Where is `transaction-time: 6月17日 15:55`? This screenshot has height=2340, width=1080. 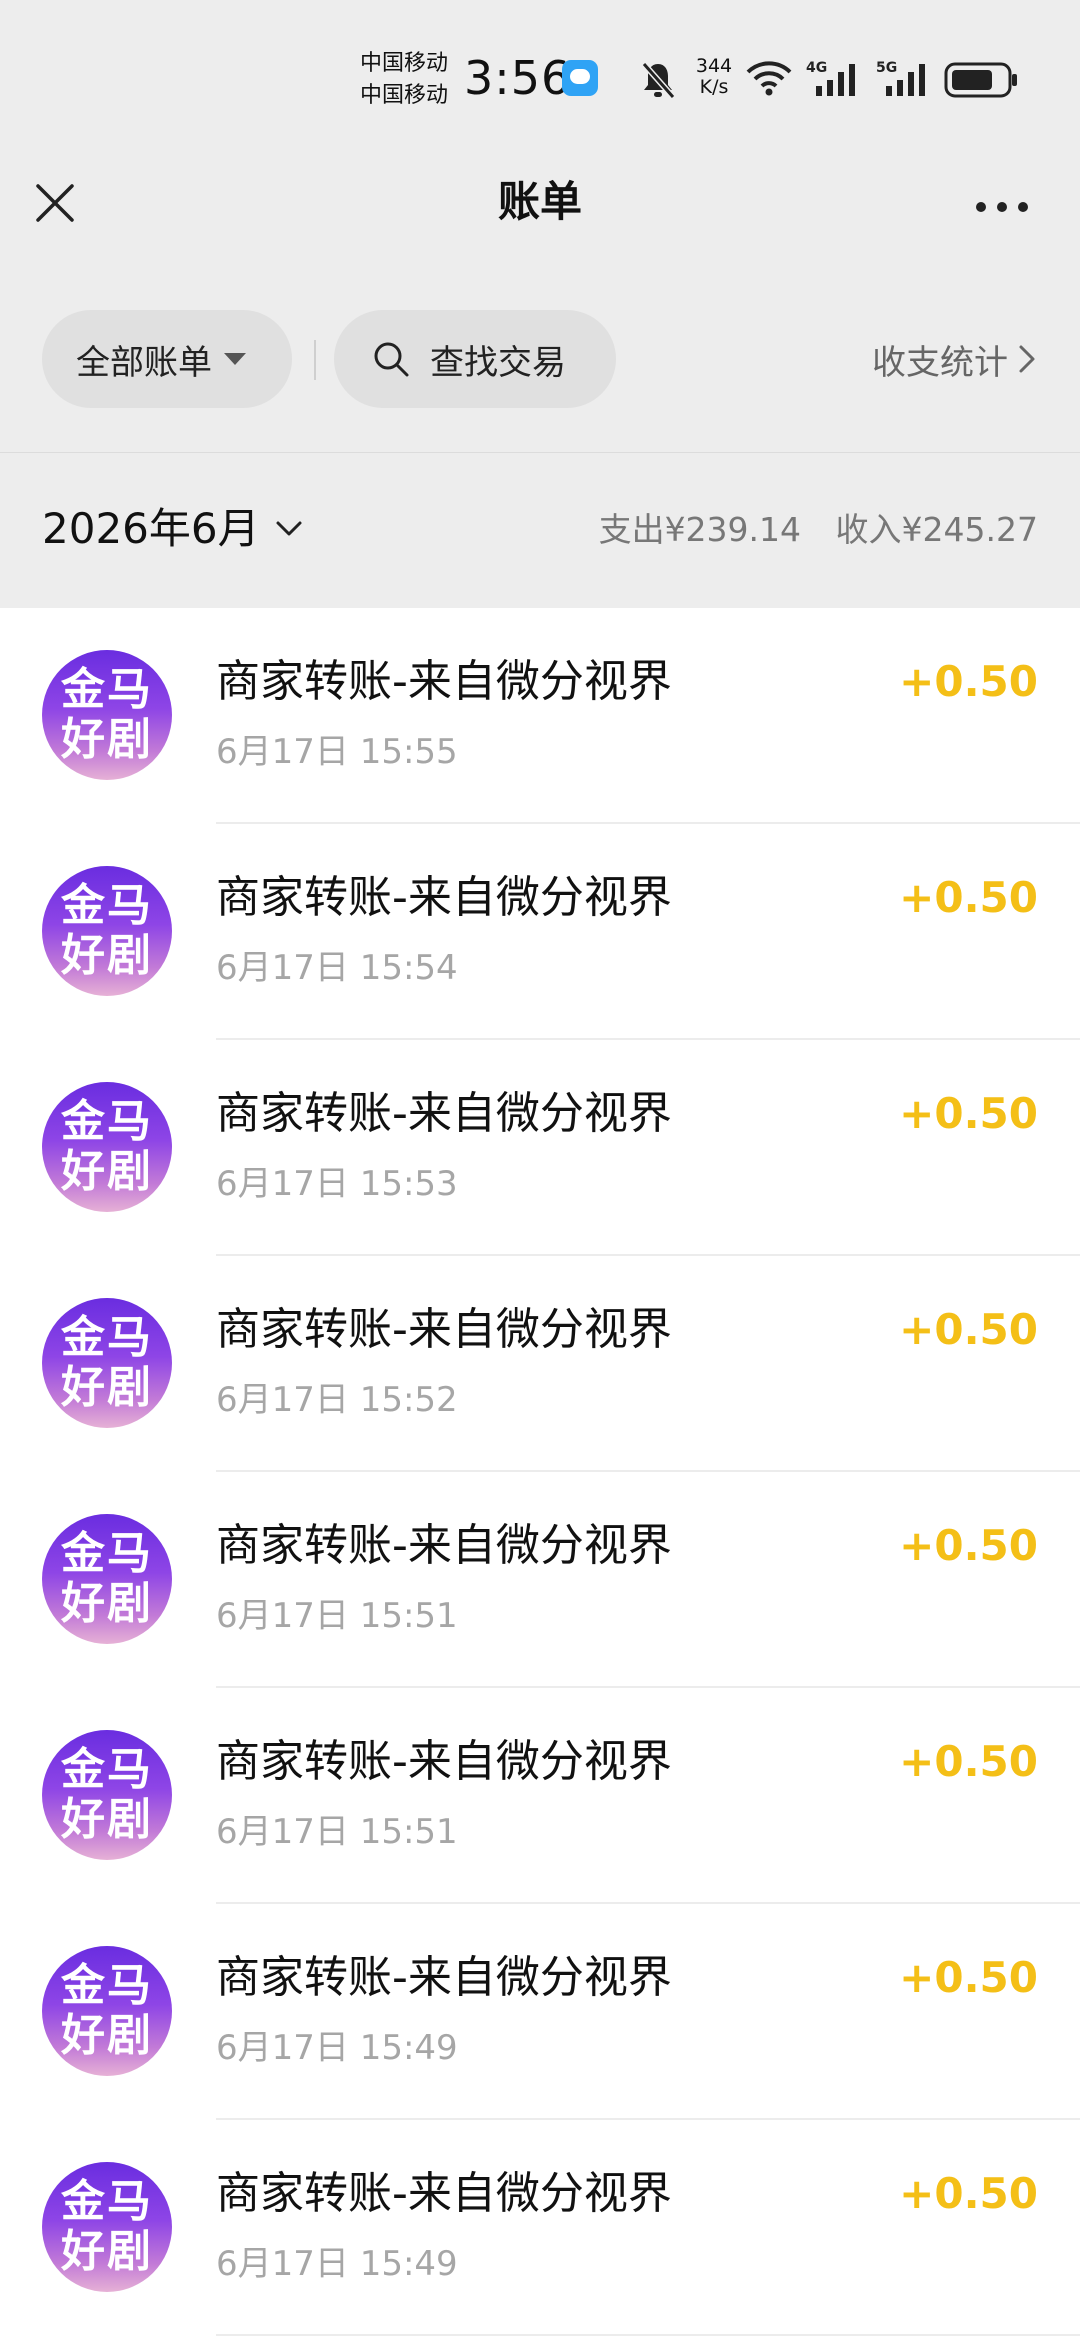 transaction-time: 6月17日 15:55 is located at coordinates (337, 752).